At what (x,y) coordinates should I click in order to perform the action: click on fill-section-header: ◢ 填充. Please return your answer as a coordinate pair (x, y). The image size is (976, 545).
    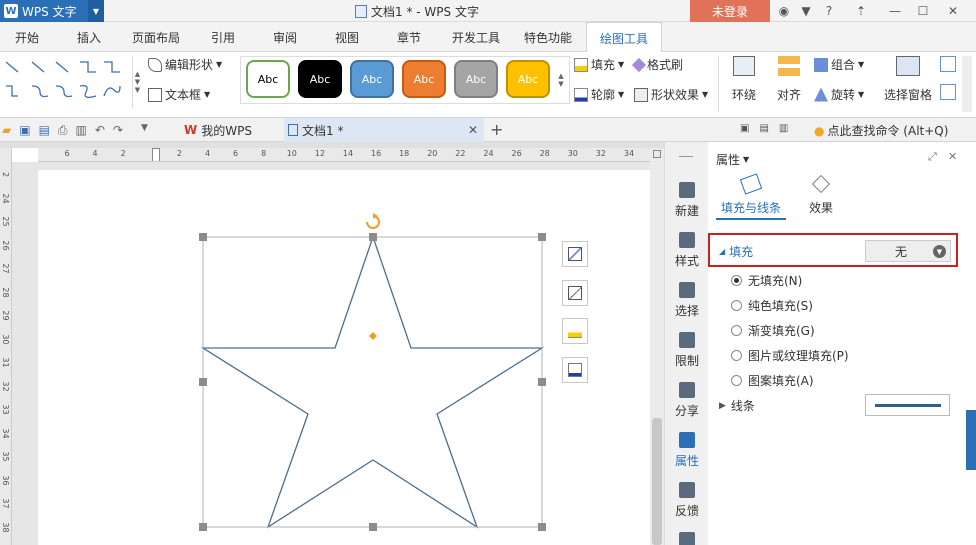
    Looking at the image, I should click on (736, 251).